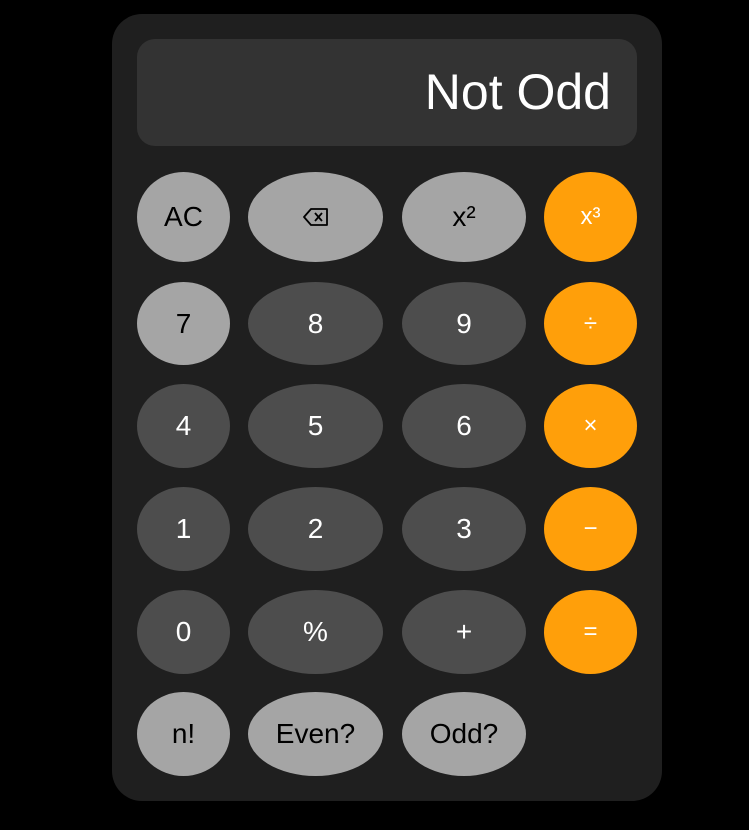 Image resolution: width=749 pixels, height=830 pixels. I want to click on divide-button: ÷, so click(590, 323).